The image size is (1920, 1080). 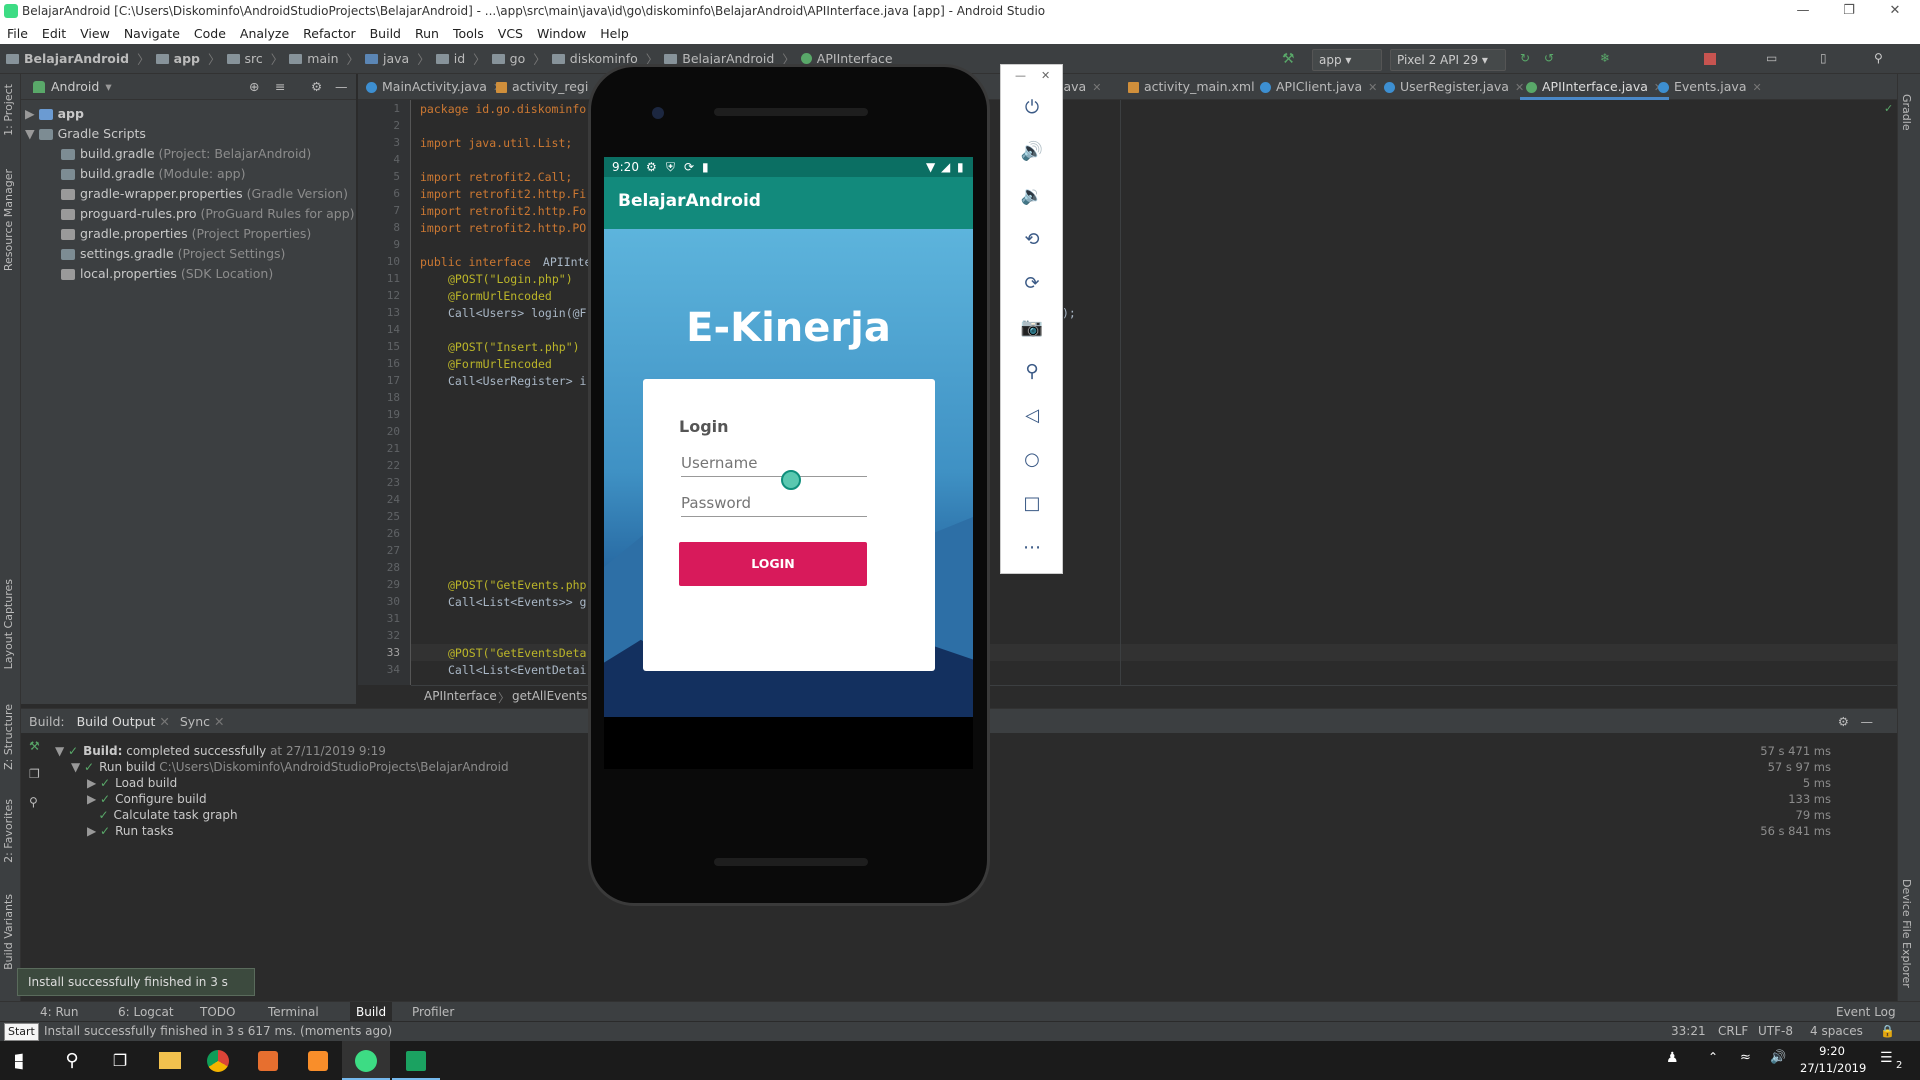 What do you see at coordinates (1080, 87) in the screenshot?
I see `tab-java: java ✕` at bounding box center [1080, 87].